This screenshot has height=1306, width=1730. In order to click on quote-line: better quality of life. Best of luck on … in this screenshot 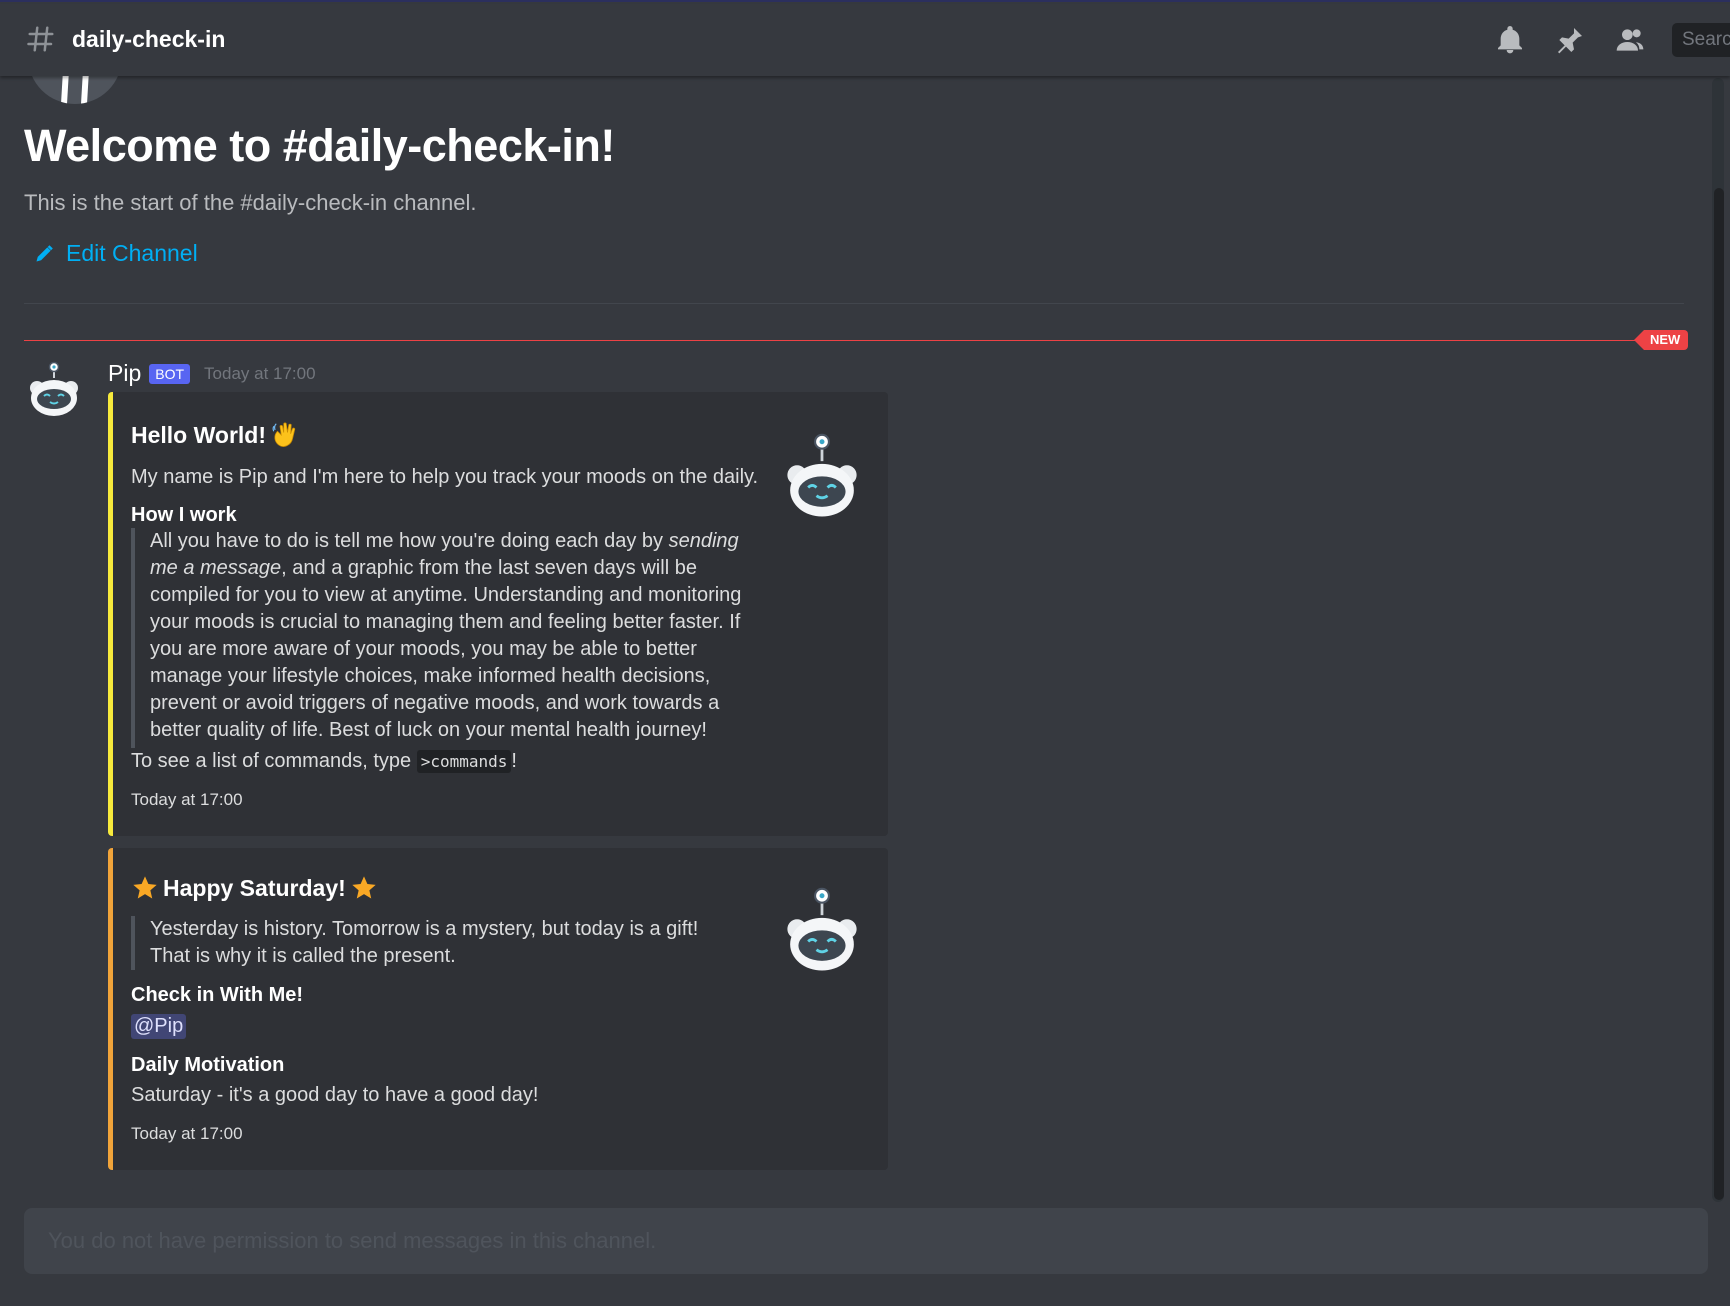, I will do `click(428, 730)`.